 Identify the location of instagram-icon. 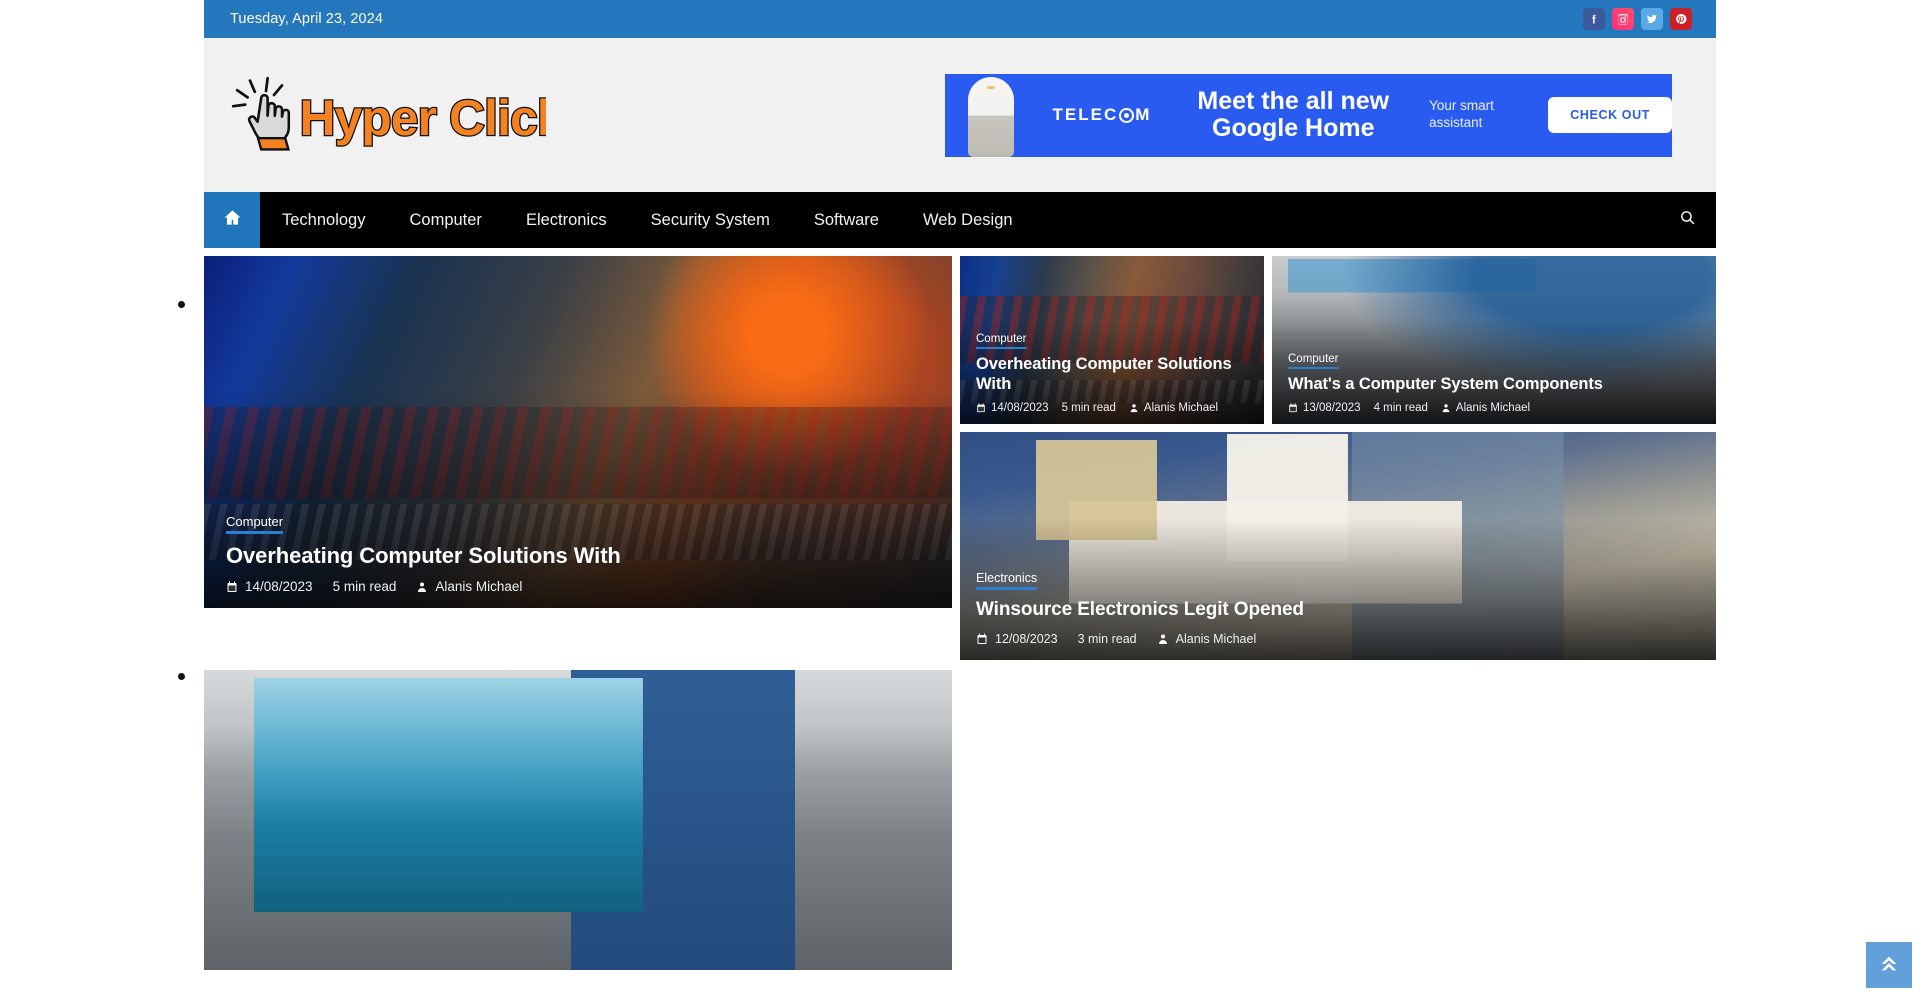
(1623, 19).